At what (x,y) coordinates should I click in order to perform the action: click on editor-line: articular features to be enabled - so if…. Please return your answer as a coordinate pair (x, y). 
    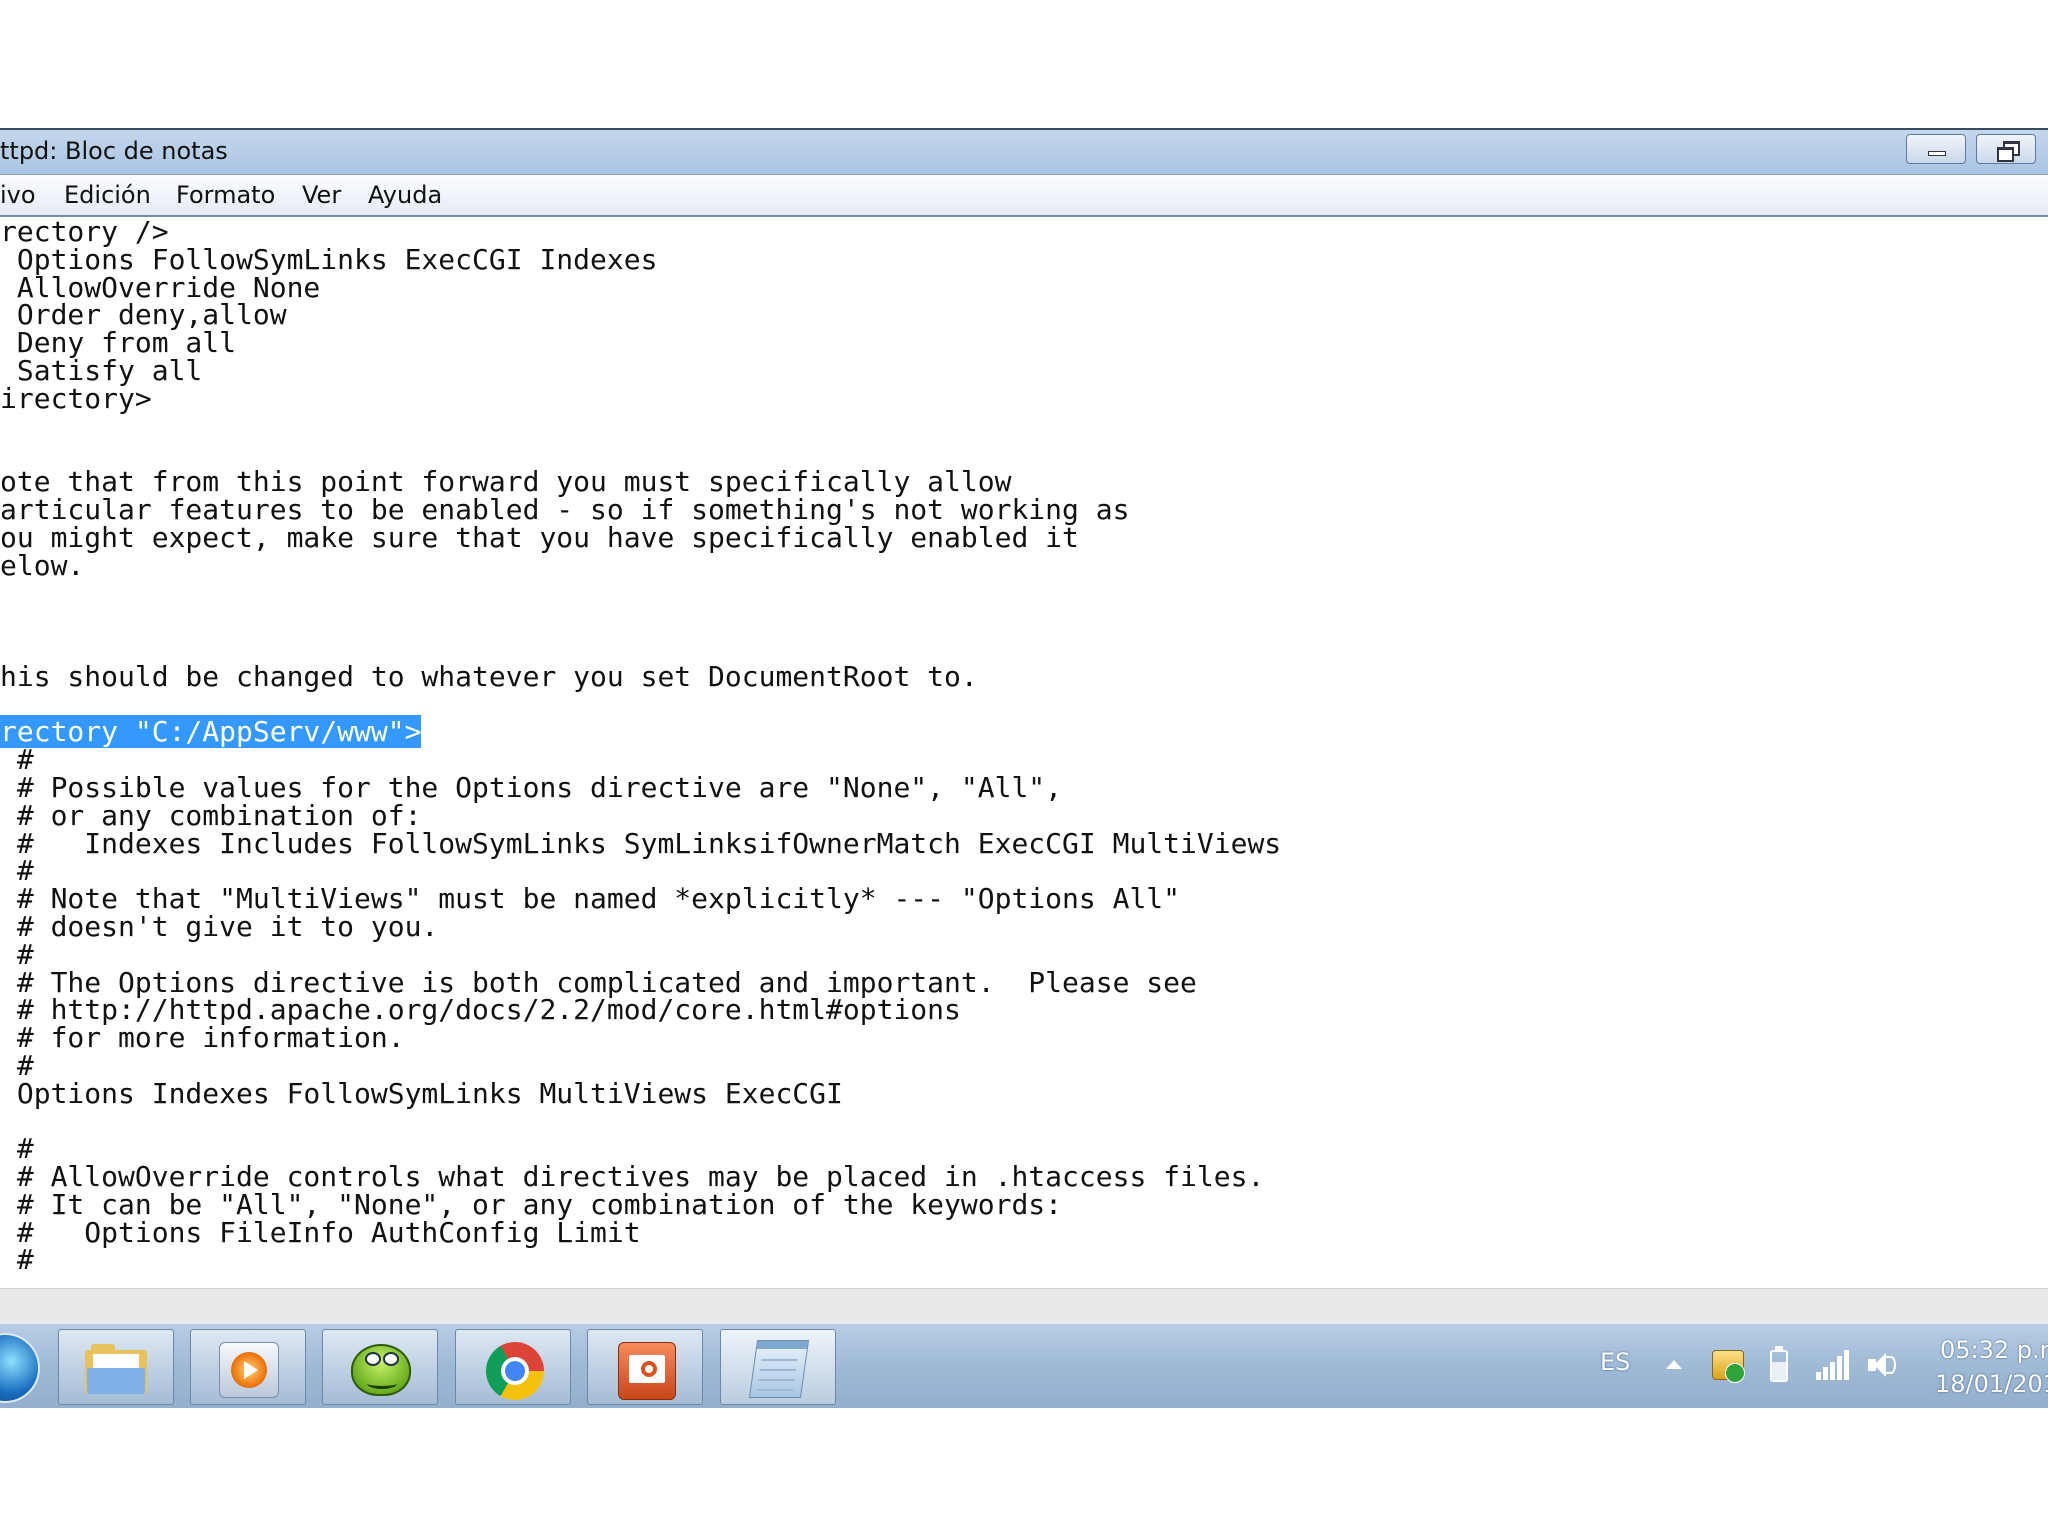
    Looking at the image, I should click on (640, 509).